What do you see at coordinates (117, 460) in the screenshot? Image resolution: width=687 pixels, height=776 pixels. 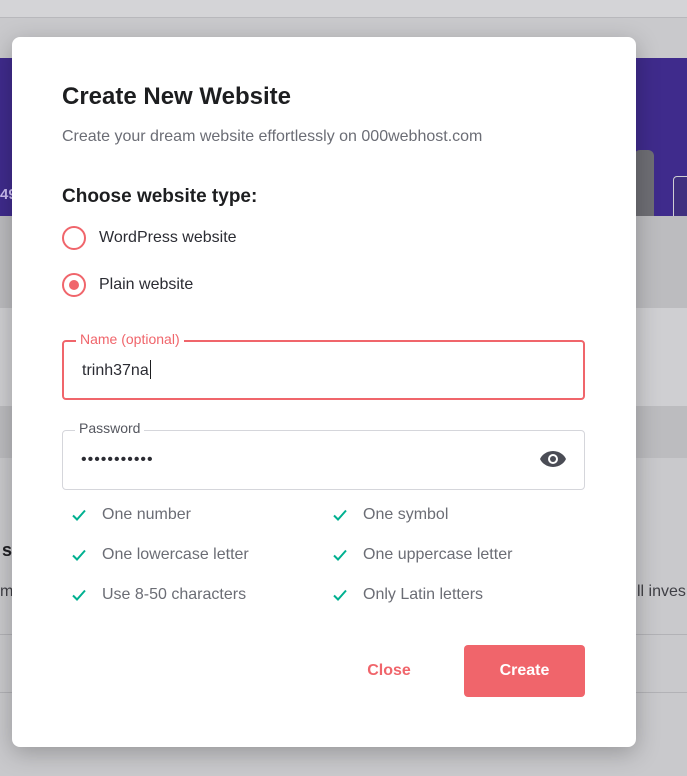 I see `password-input: •••••••••••` at bounding box center [117, 460].